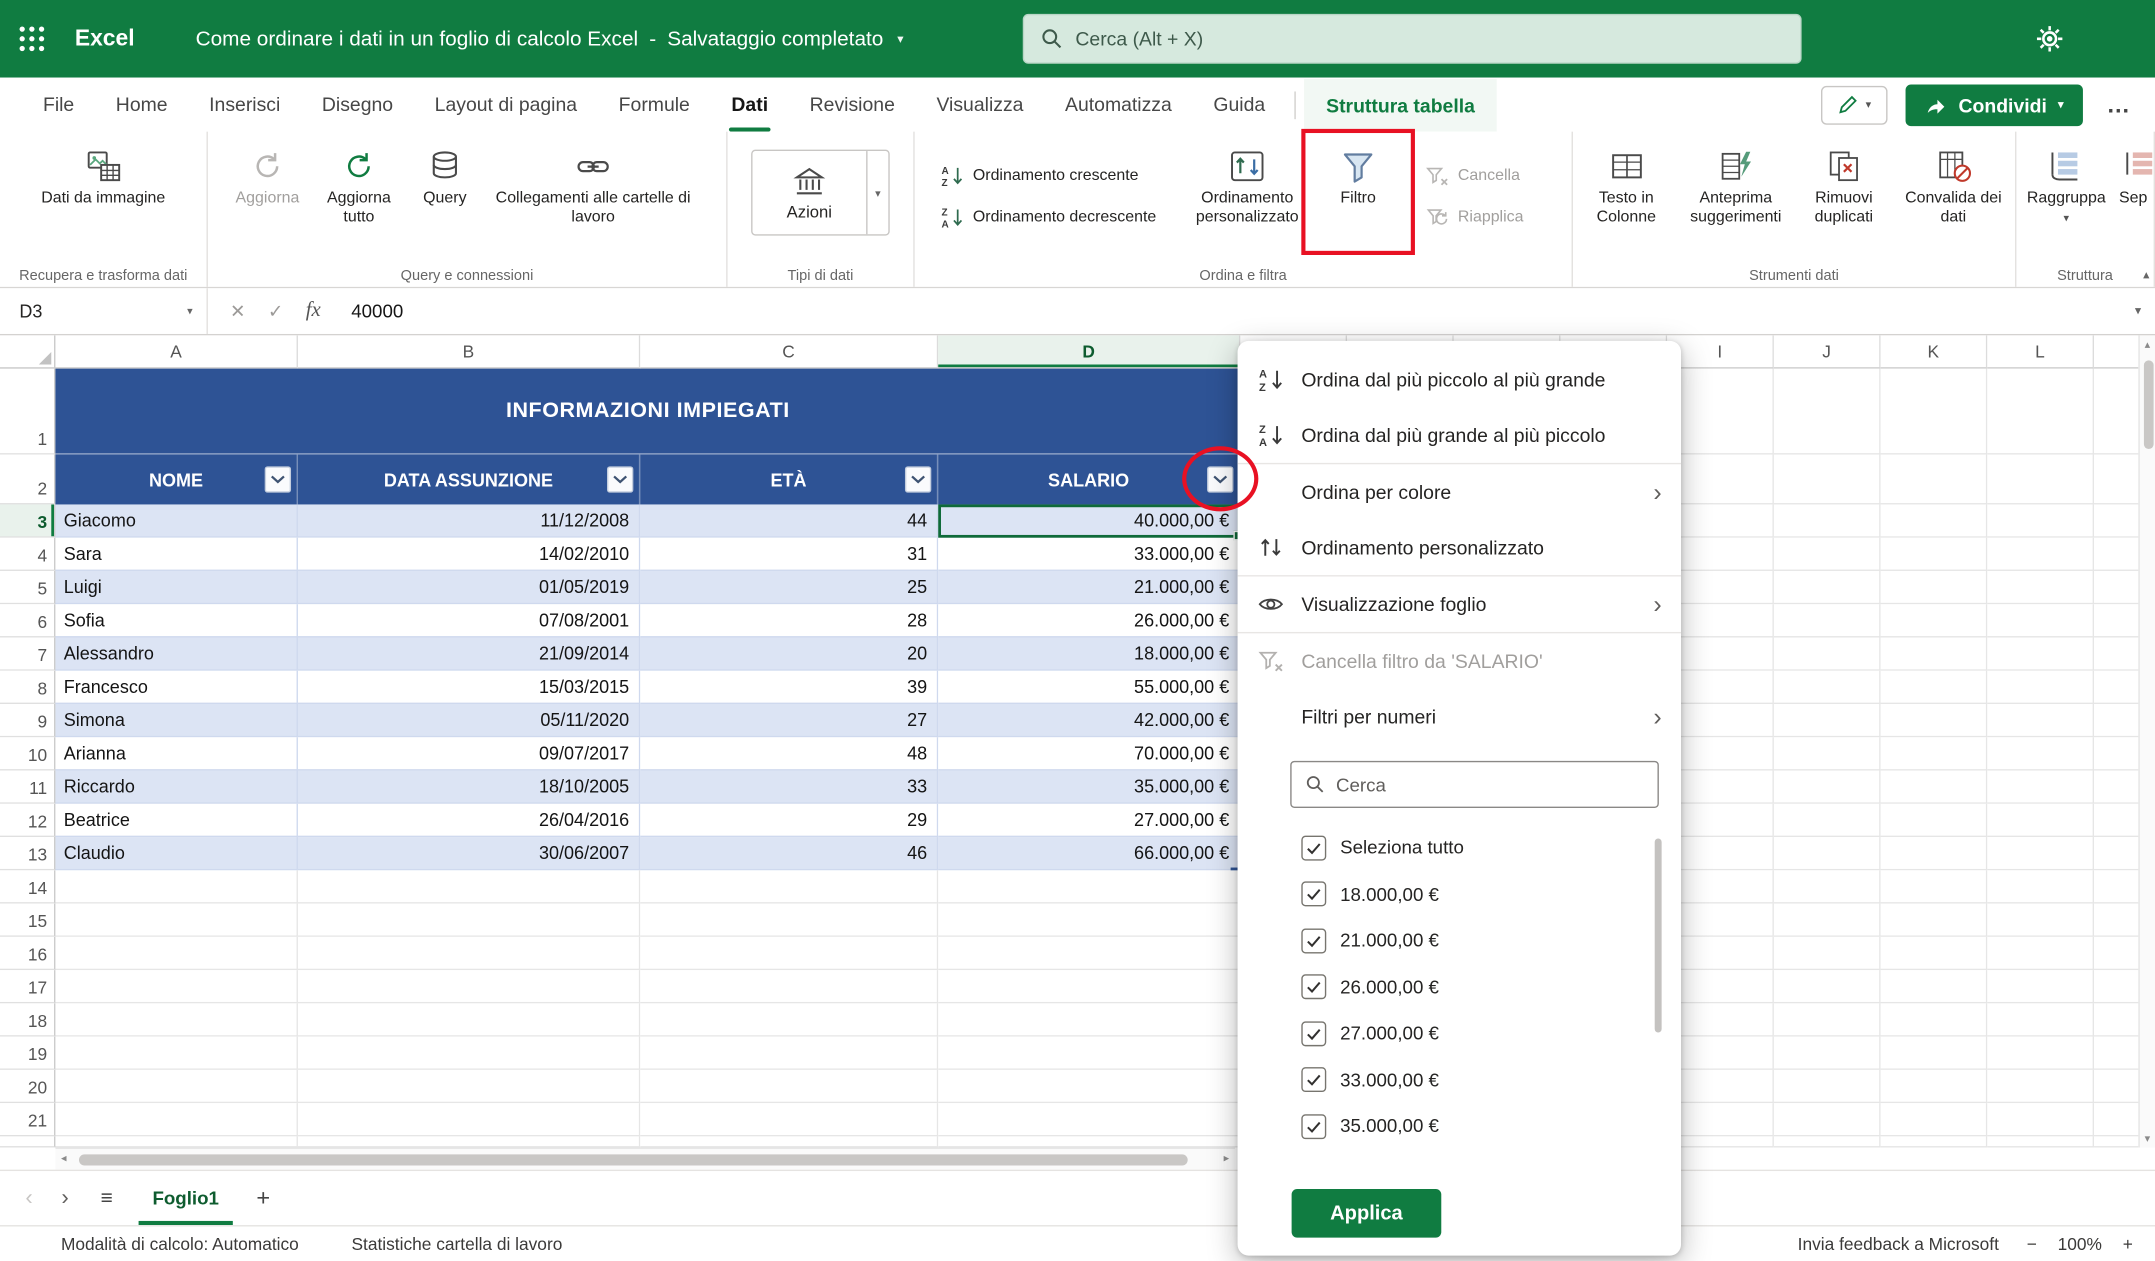 This screenshot has width=2155, height=1261. I want to click on row-header-16: 16, so click(28, 953).